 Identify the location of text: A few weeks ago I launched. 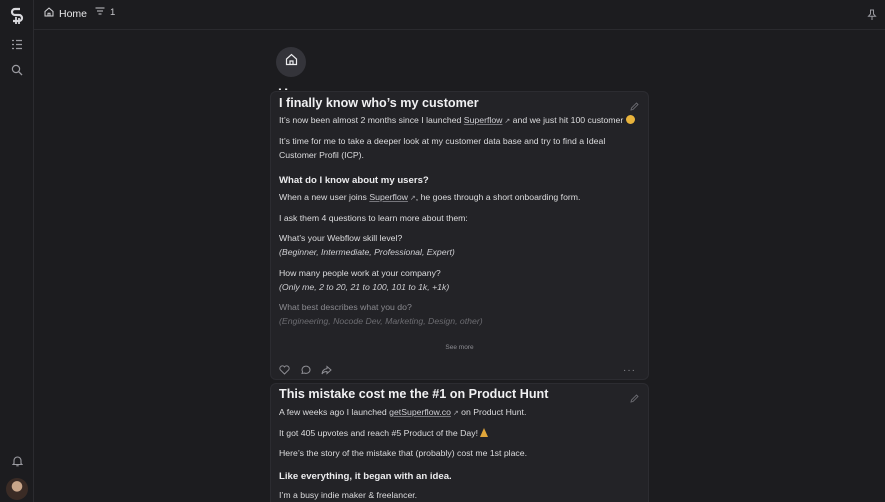
(334, 412).